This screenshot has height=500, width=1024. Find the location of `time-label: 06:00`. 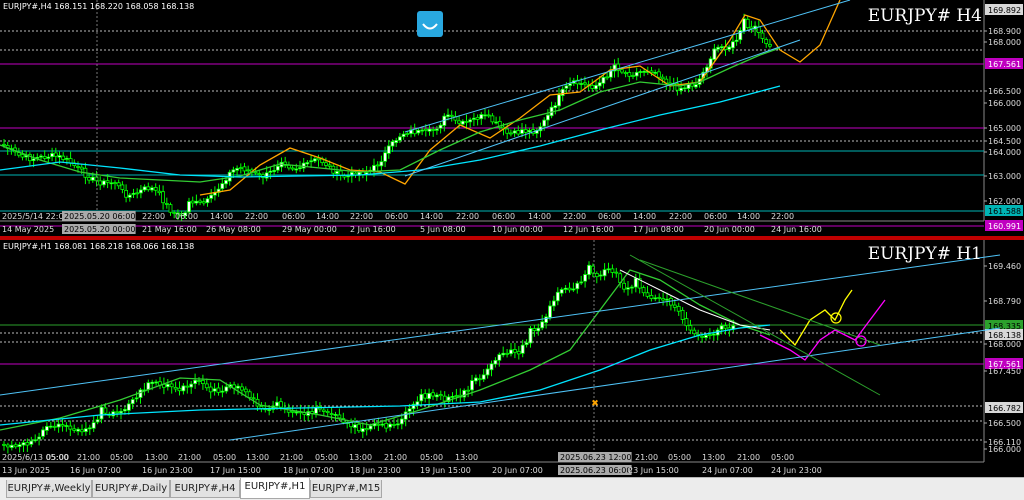

time-label: 06:00 is located at coordinates (715, 216).